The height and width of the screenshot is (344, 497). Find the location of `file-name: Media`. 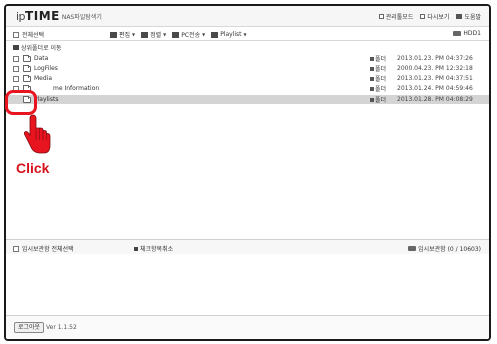

file-name: Media is located at coordinates (43, 78).